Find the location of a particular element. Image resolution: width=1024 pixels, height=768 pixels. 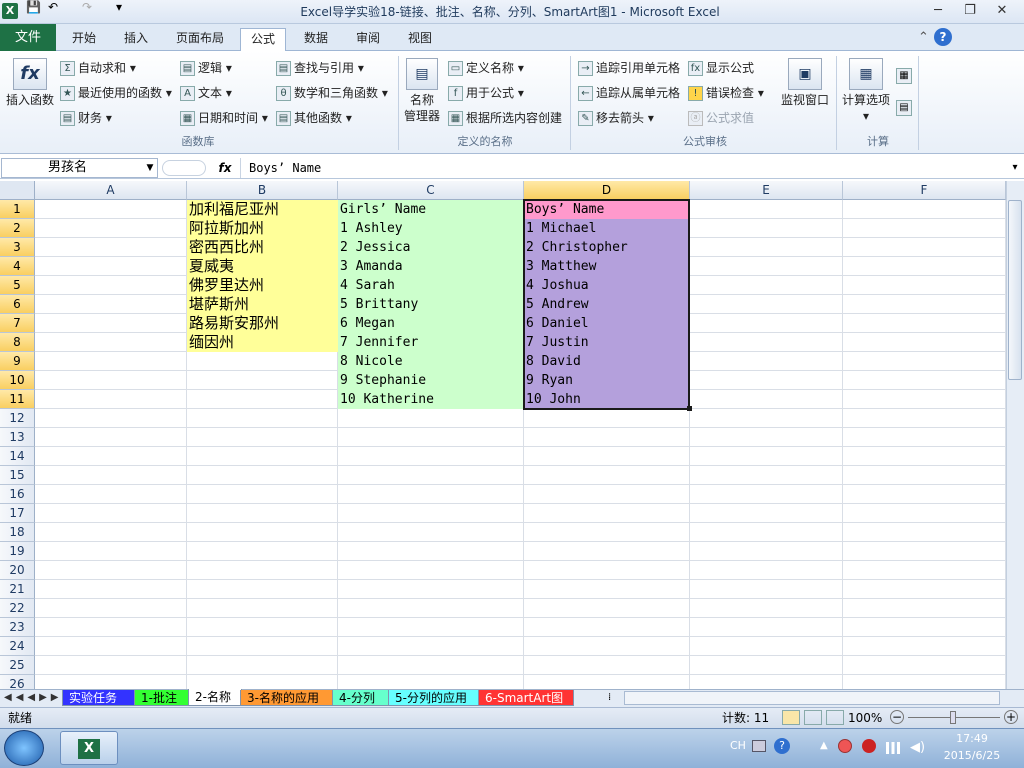

datetime-button: ▦ 日期和时间 ▾ is located at coordinates (224, 118).